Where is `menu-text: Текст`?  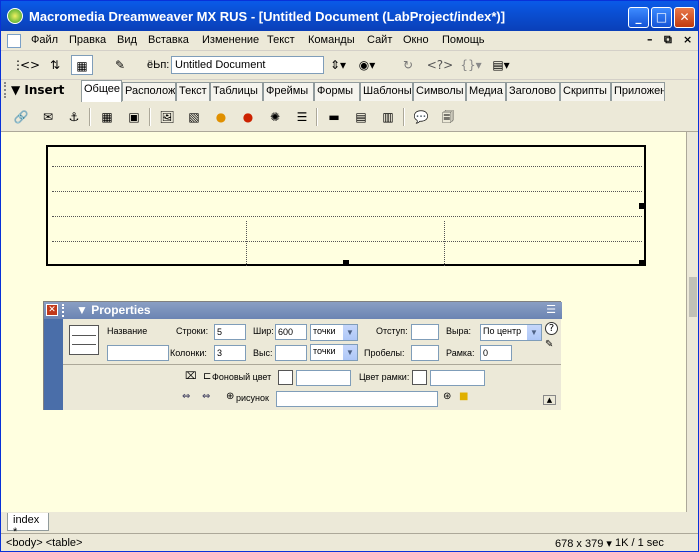
menu-text: Текст is located at coordinates (281, 40).